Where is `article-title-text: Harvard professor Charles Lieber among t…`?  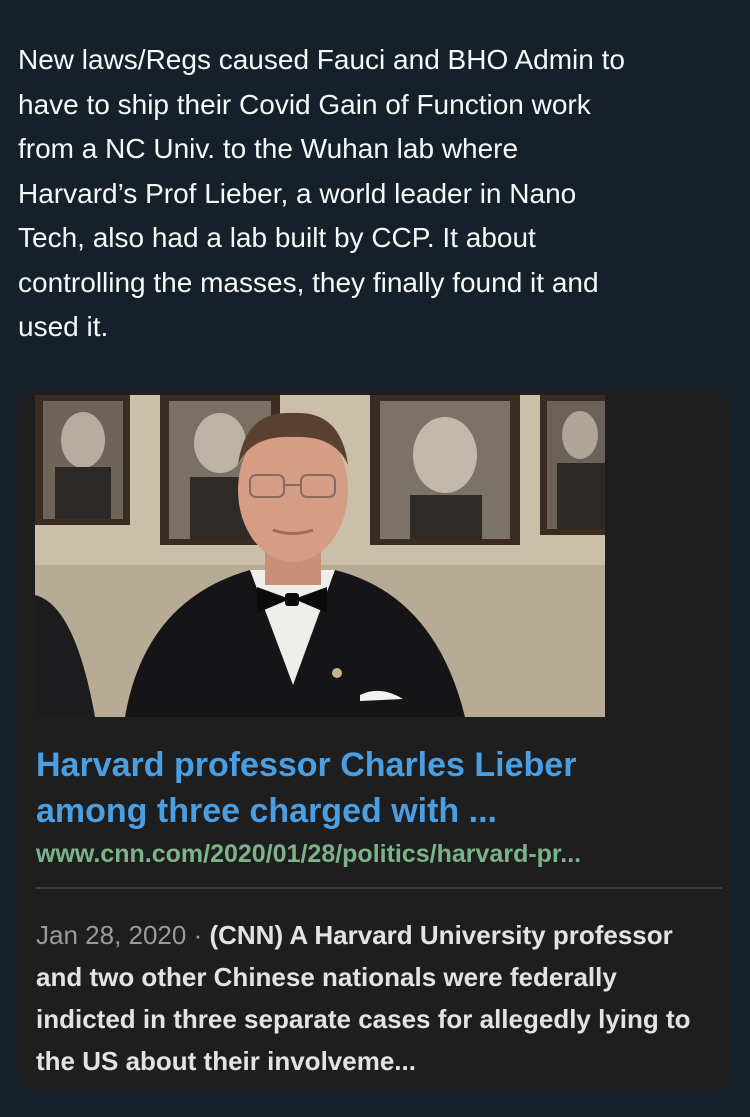 article-title-text: Harvard professor Charles Lieber among t… is located at coordinates (306, 788).